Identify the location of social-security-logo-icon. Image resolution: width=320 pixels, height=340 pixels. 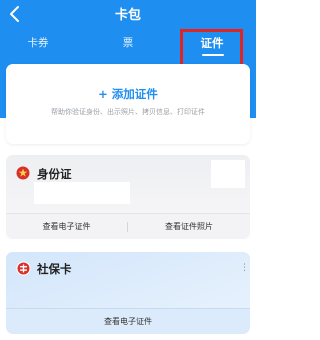
(23, 268).